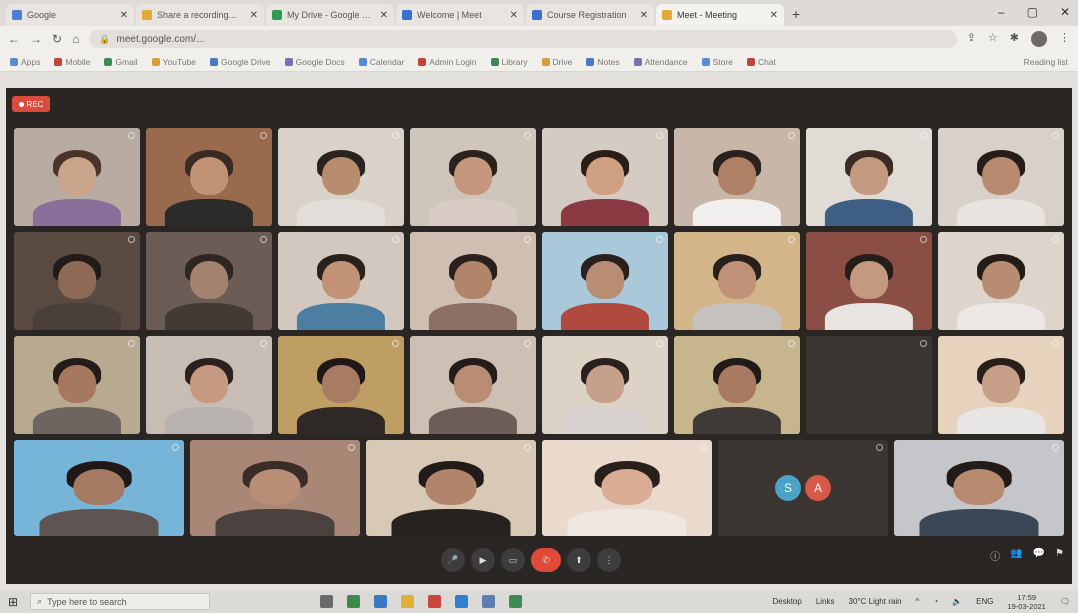  Describe the element at coordinates (483, 560) in the screenshot. I see `camera-button: ▶` at that location.